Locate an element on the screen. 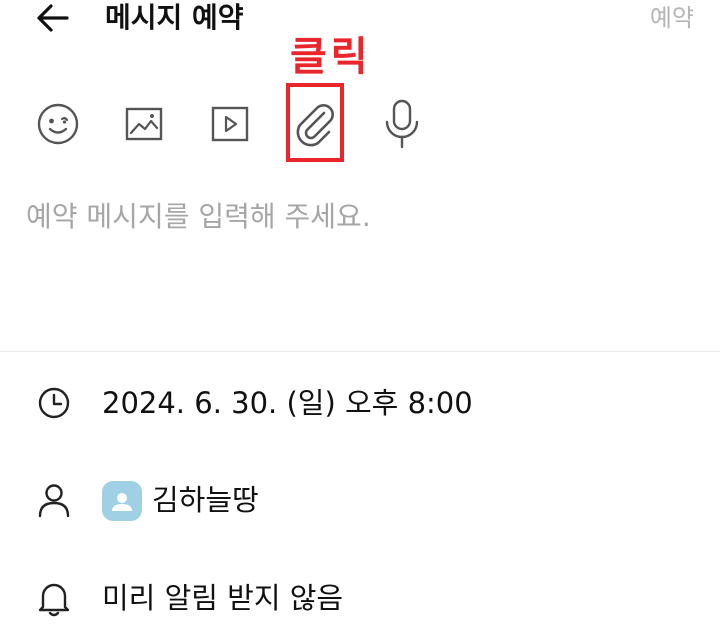 This screenshot has width=720, height=626. emoticon-icon is located at coordinates (58, 124).